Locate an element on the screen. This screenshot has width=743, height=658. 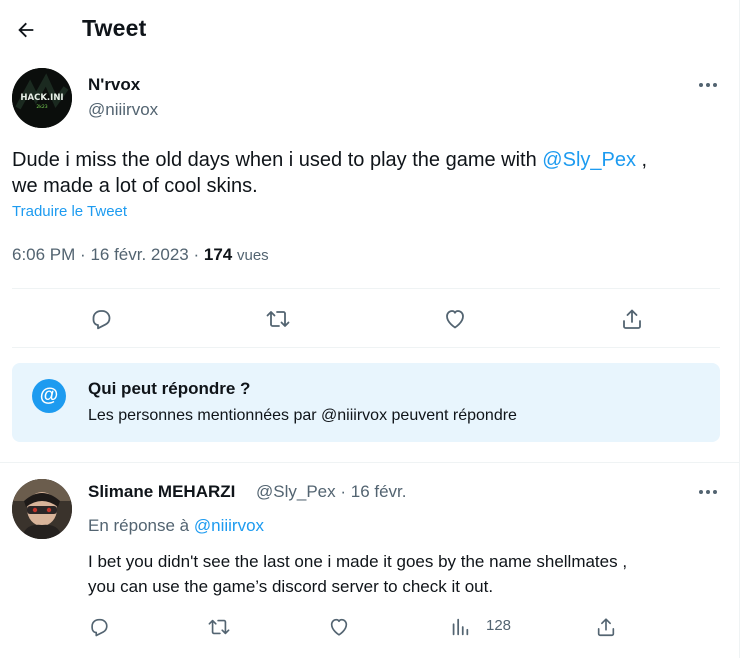
author-name: N'rvox is located at coordinates (114, 85).